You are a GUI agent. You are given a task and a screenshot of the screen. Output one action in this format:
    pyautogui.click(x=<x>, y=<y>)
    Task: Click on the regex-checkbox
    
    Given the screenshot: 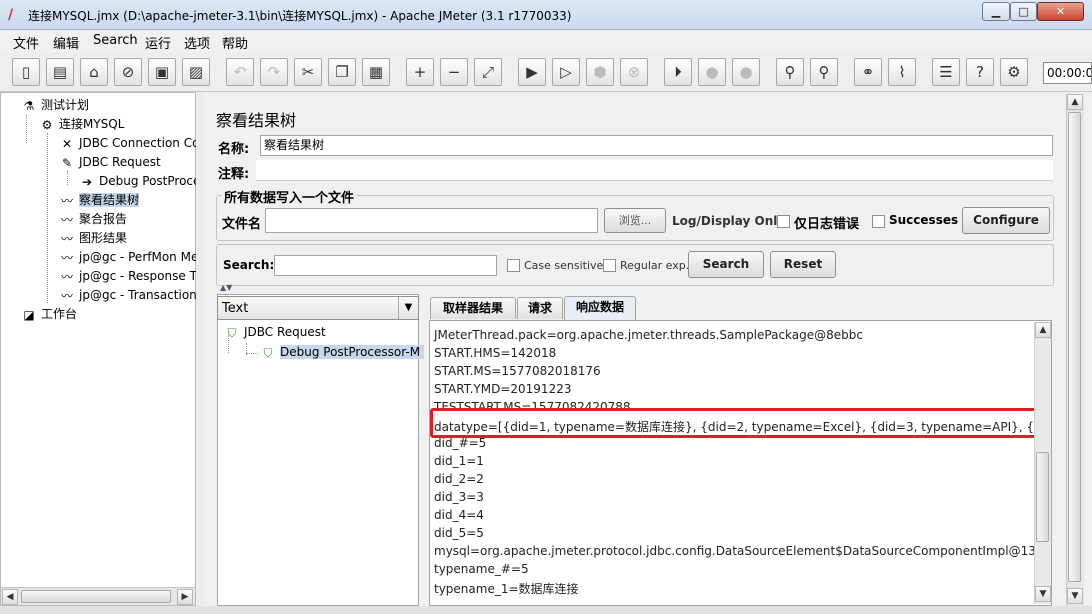 What is the action you would take?
    pyautogui.click(x=609, y=265)
    